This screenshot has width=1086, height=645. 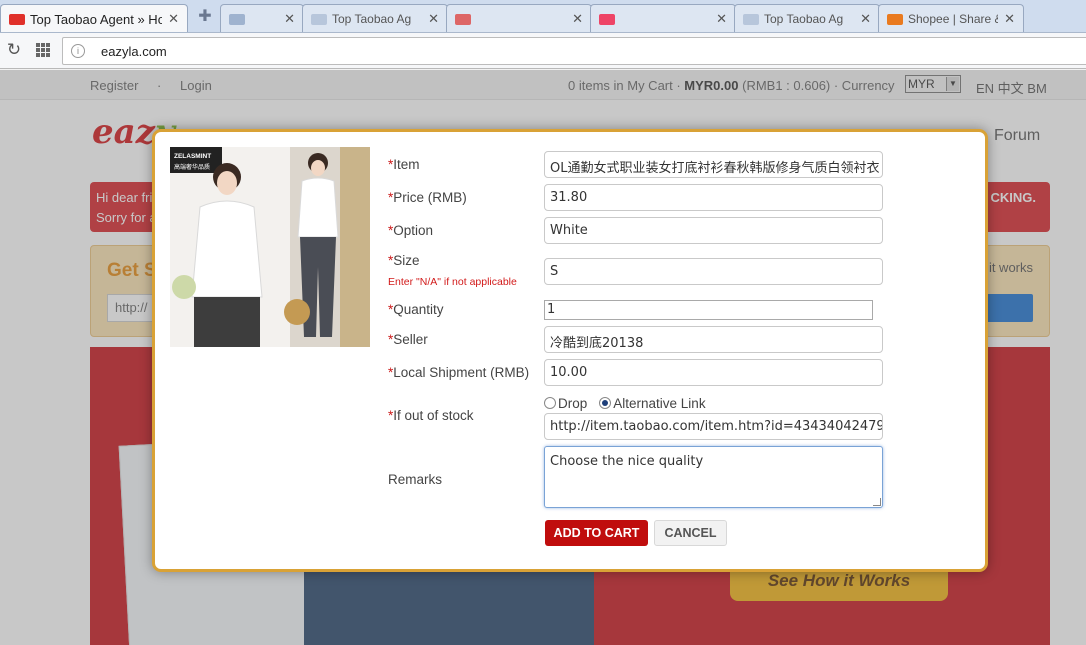 I want to click on remarks-label: Remarks, so click(x=415, y=479).